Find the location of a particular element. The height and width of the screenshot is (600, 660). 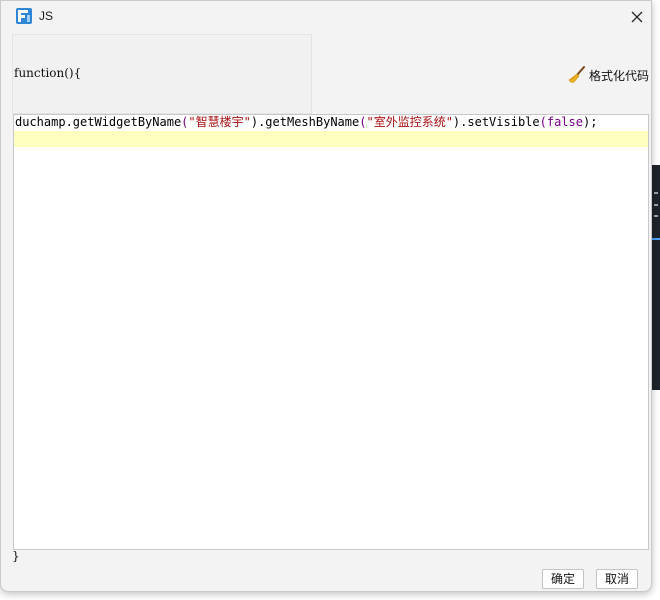

close-icon is located at coordinates (637, 17).